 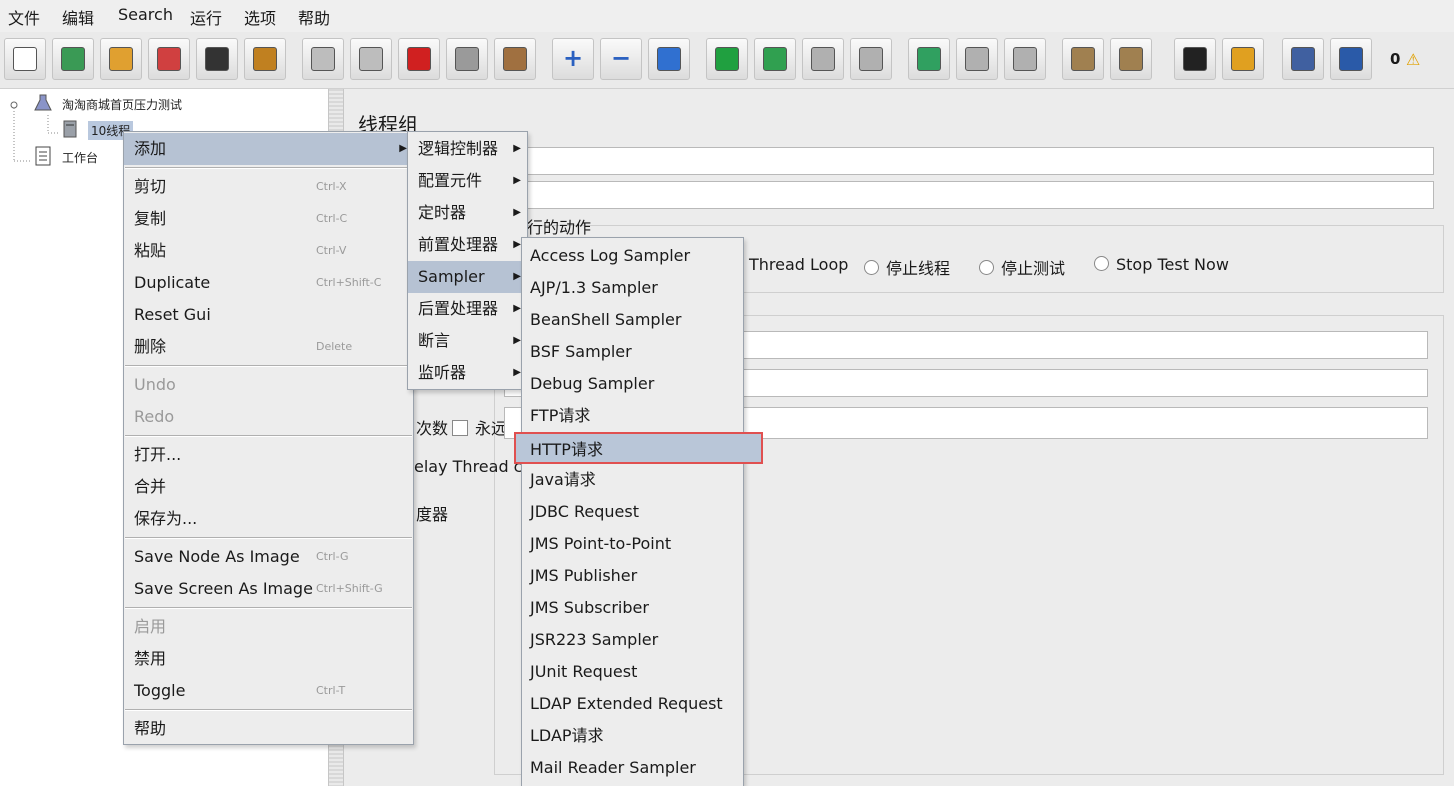 I want to click on menu-item-label: JMS Publisher, so click(x=584, y=575).